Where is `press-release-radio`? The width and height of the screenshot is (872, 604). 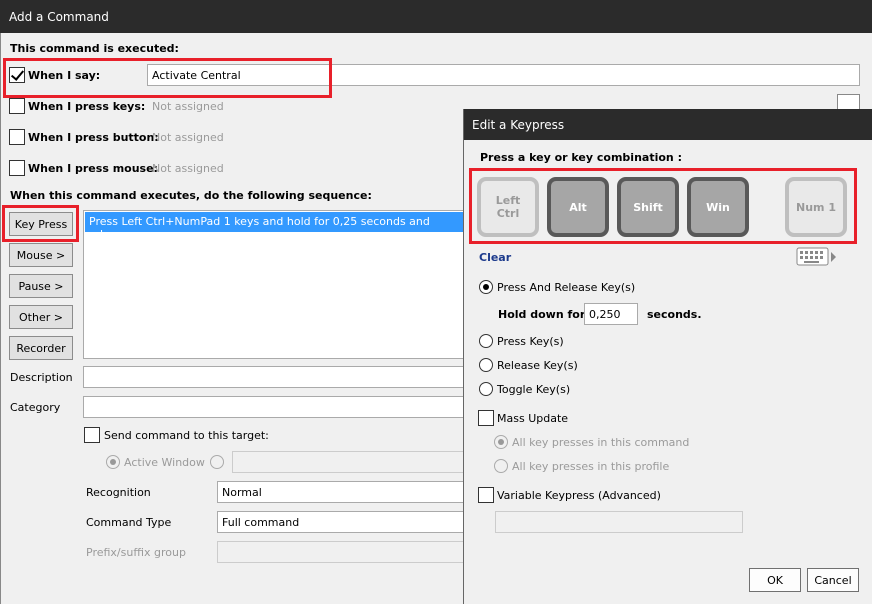
press-release-radio is located at coordinates (486, 287).